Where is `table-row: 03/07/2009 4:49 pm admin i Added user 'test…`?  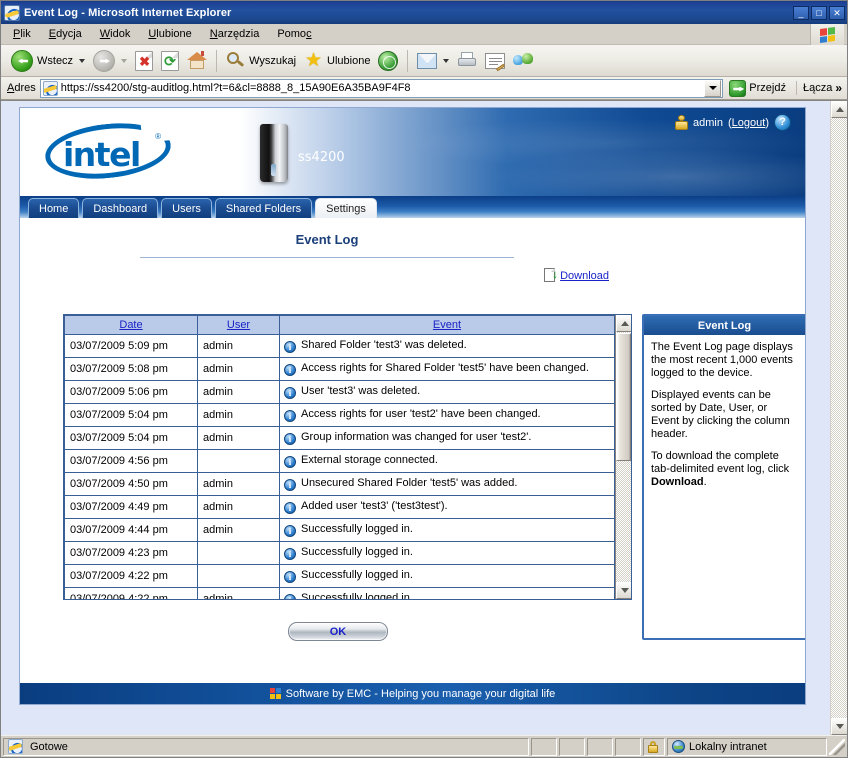
table-row: 03/07/2009 4:49 pm admin i Added user 'test… is located at coordinates (339, 507).